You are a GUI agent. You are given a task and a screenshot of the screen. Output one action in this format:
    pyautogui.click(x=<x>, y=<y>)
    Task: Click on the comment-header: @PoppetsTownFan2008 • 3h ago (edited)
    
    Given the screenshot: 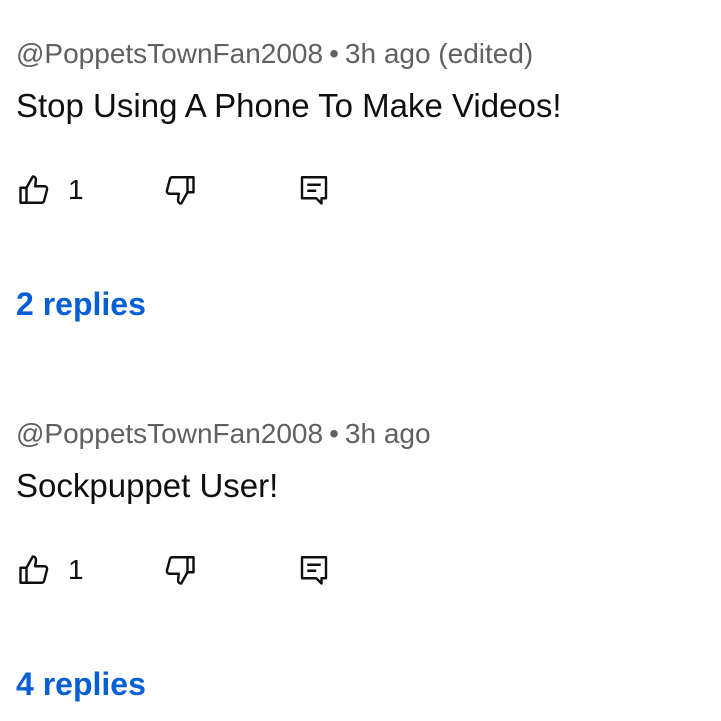 What is the action you would take?
    pyautogui.click(x=274, y=54)
    